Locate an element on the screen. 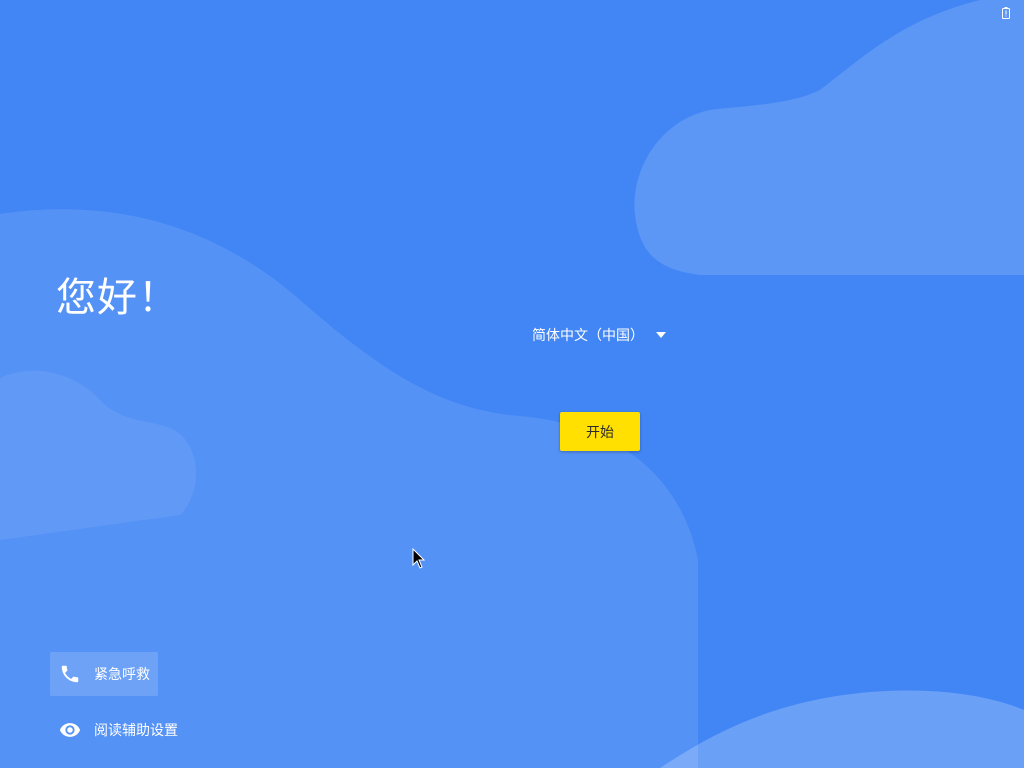 The height and width of the screenshot is (768, 1024). language-select: 简体中文（中国） is located at coordinates (599, 335).